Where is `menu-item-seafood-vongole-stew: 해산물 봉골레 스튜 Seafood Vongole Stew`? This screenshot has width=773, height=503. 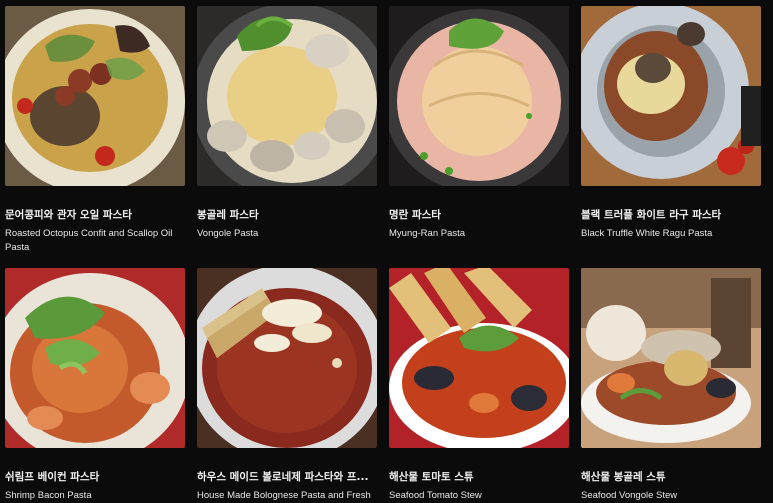 menu-item-seafood-vongole-stew: 해산물 봉골레 스튜 Seafood Vongole Stew is located at coordinates (671, 385).